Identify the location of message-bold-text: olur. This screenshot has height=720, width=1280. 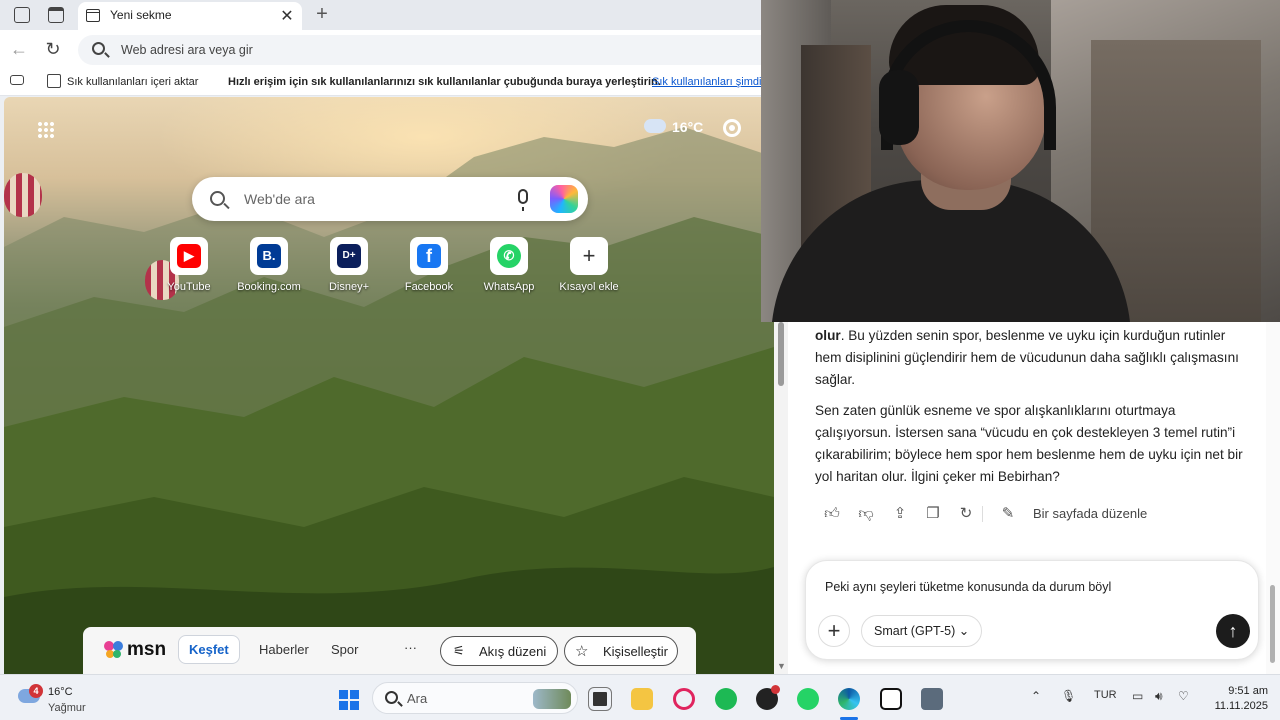
(828, 335).